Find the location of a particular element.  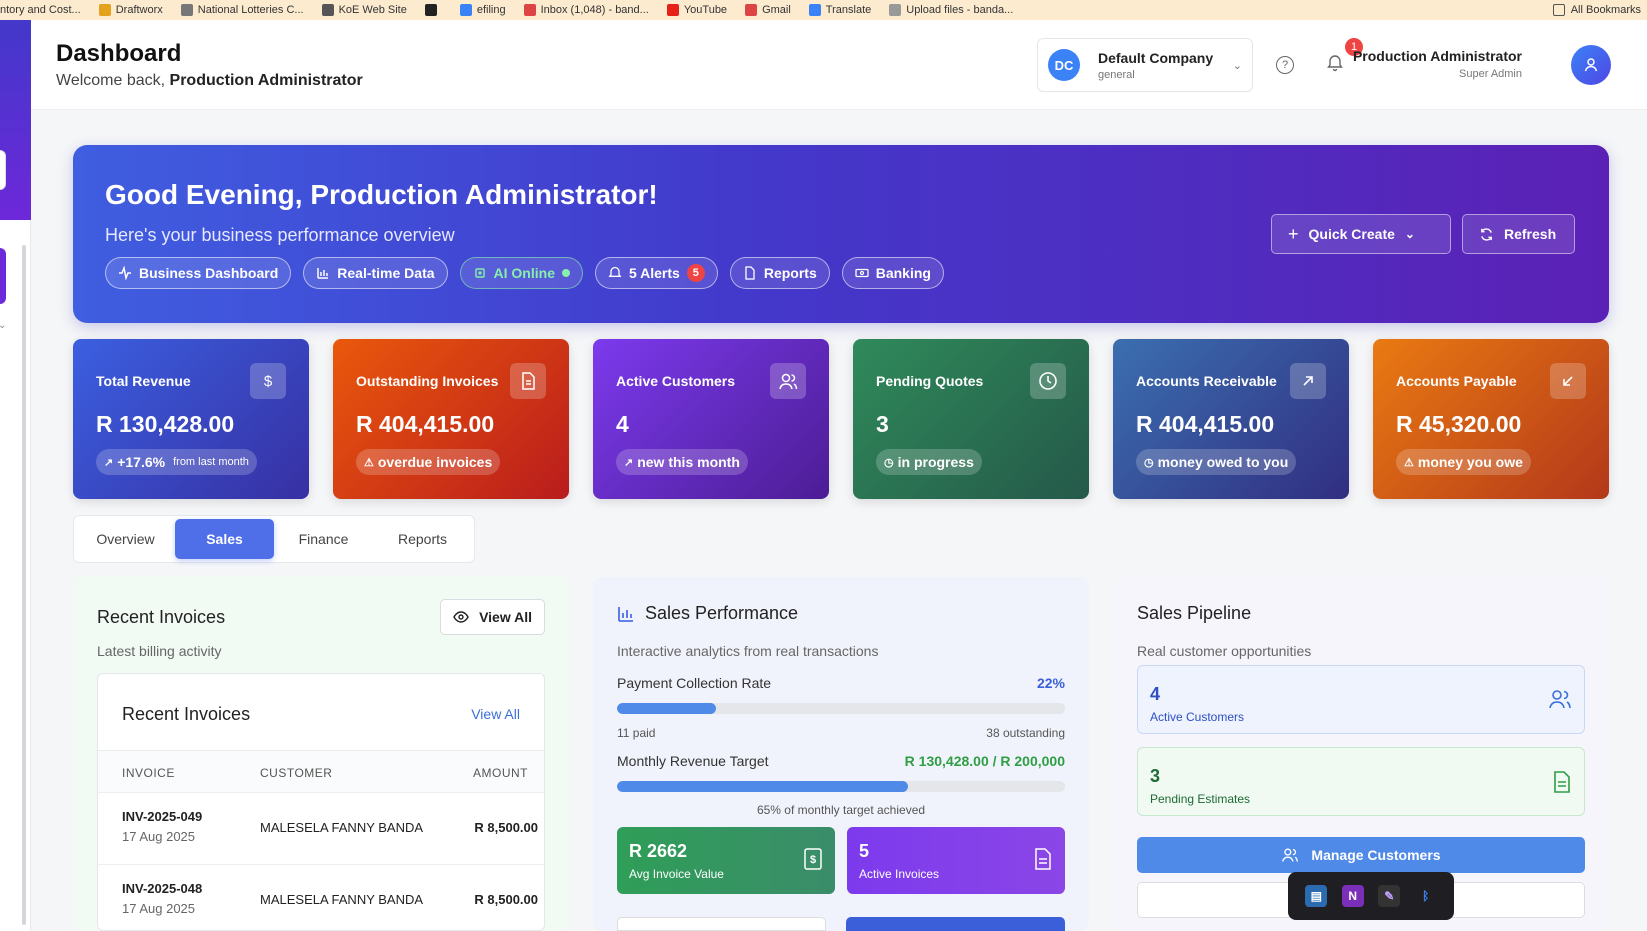

user-avatar is located at coordinates (1591, 65).